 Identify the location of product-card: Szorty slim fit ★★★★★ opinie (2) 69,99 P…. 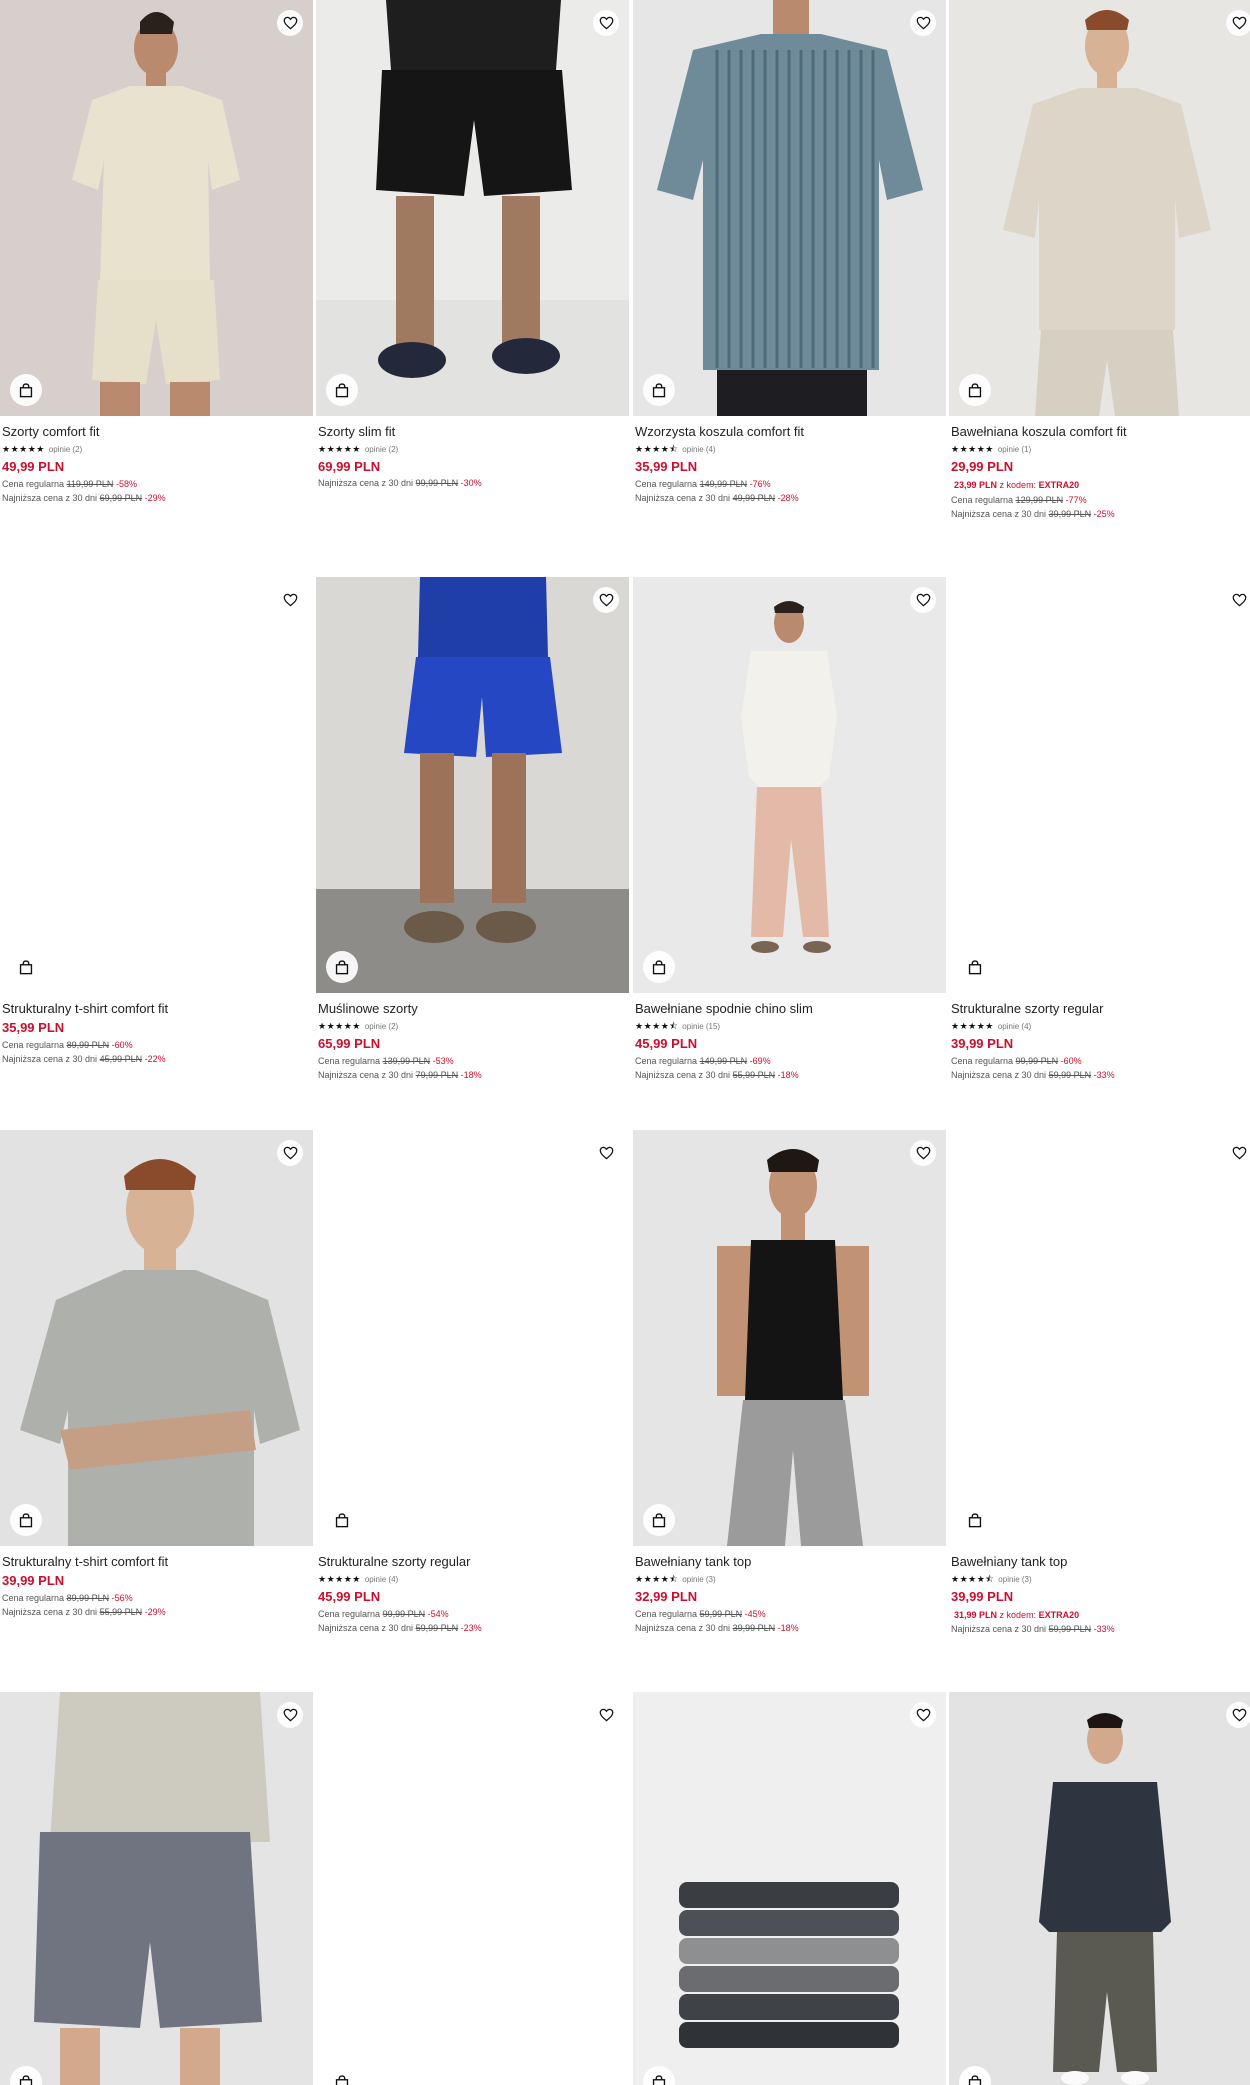
(472, 244).